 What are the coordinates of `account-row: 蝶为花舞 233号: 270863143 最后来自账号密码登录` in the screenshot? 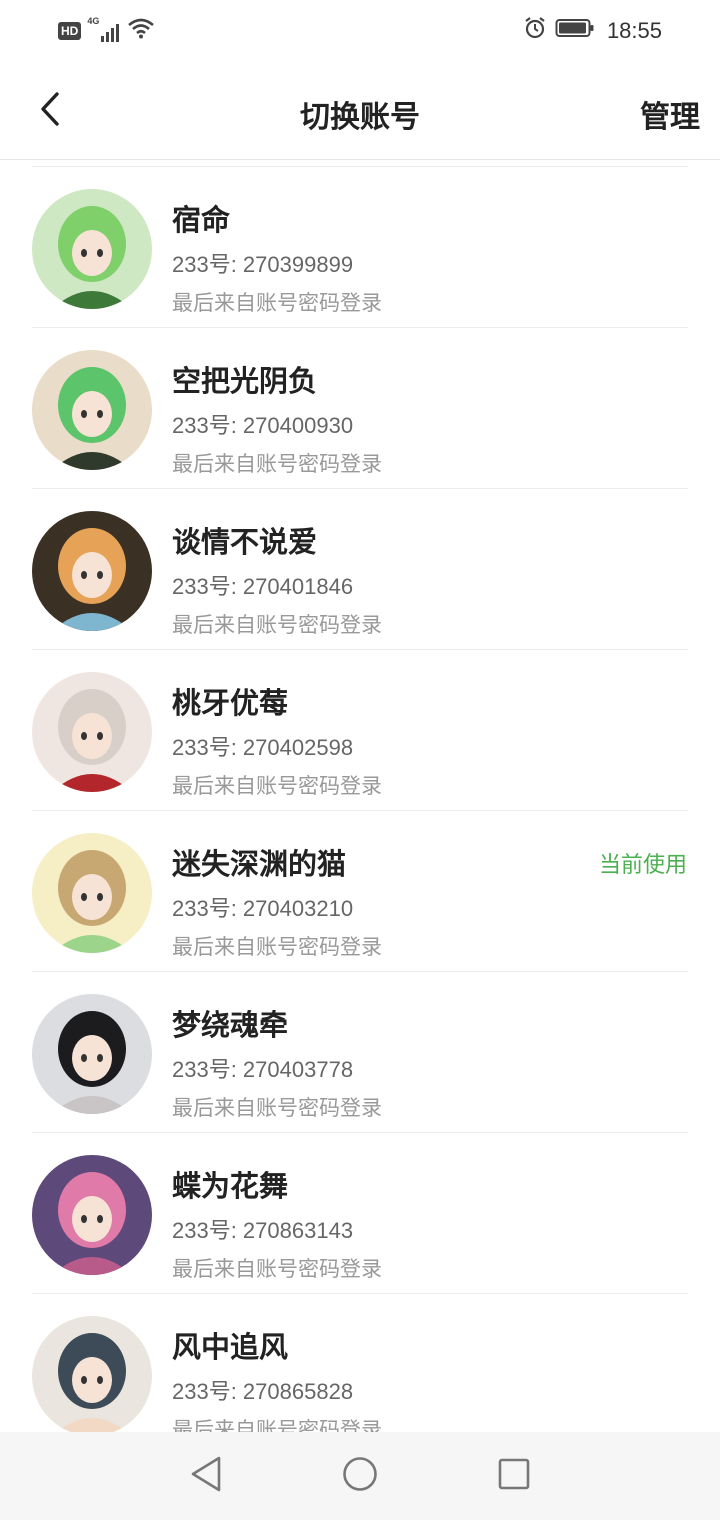 It's located at (360, 1213).